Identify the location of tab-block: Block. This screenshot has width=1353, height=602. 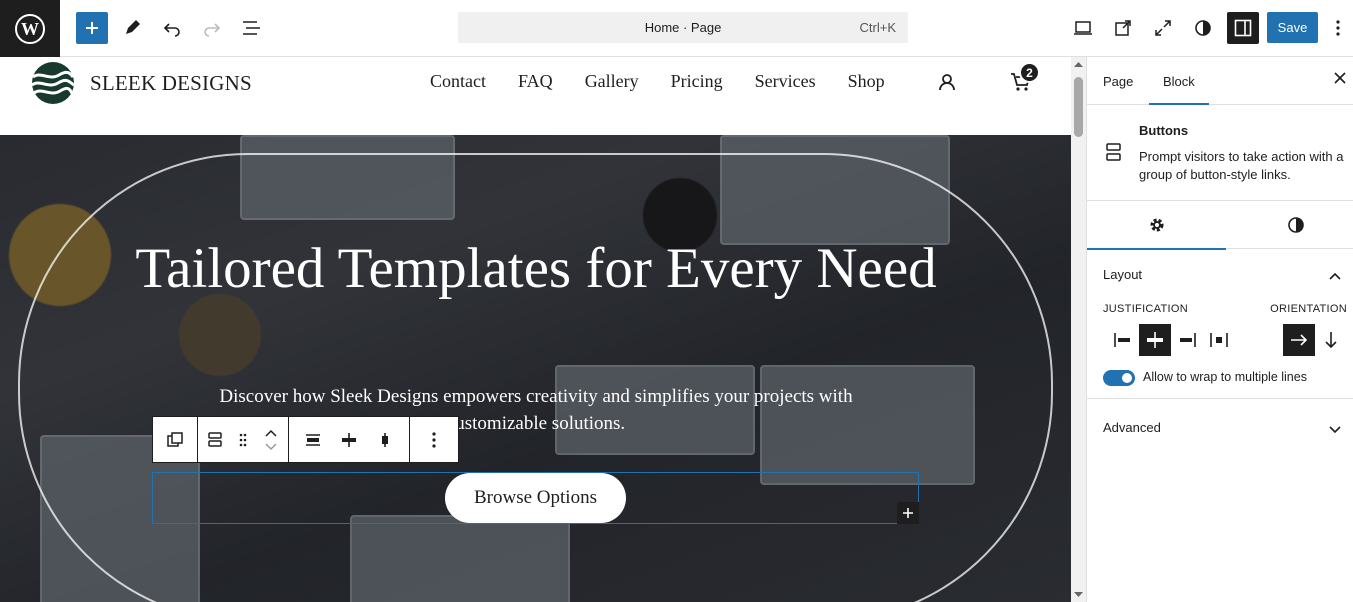
(1179, 89).